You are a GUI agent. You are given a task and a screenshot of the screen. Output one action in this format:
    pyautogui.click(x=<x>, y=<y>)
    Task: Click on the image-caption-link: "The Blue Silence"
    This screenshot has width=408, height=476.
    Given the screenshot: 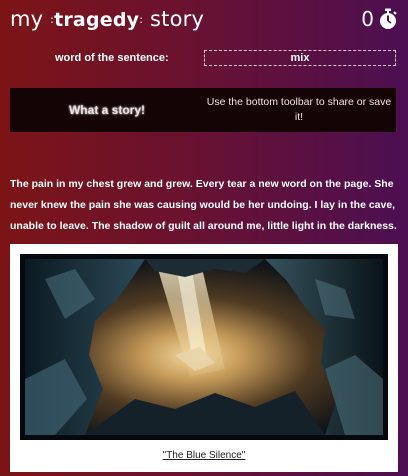 What is the action you would take?
    pyautogui.click(x=204, y=455)
    